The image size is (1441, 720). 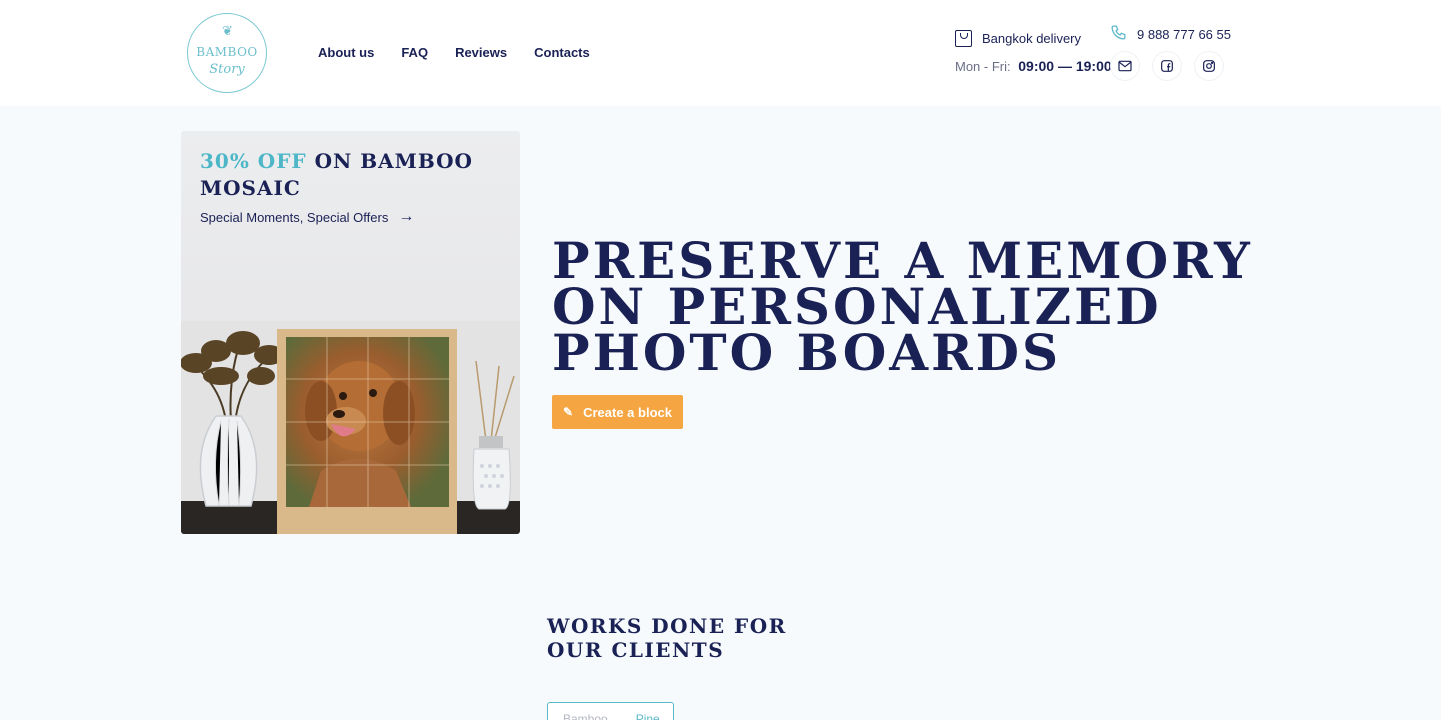 I want to click on hours-label: Mon - Fri:, so click(x=983, y=66).